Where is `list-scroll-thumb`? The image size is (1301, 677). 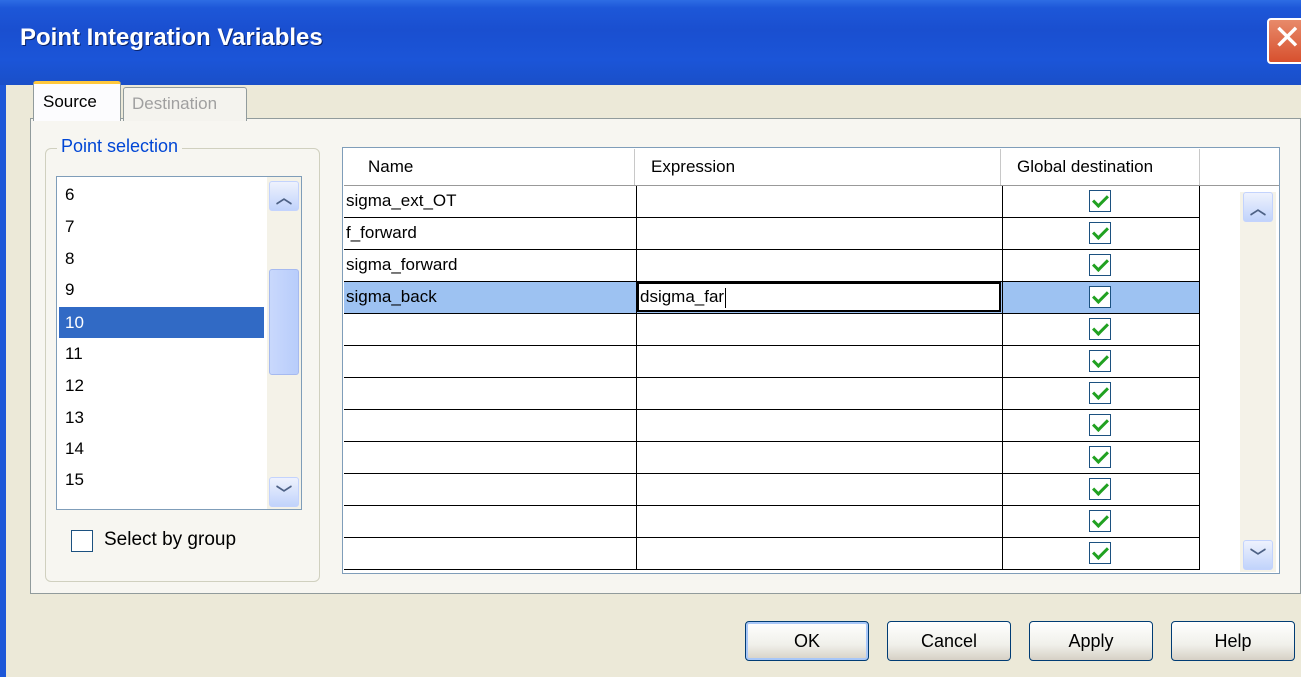 list-scroll-thumb is located at coordinates (284, 322).